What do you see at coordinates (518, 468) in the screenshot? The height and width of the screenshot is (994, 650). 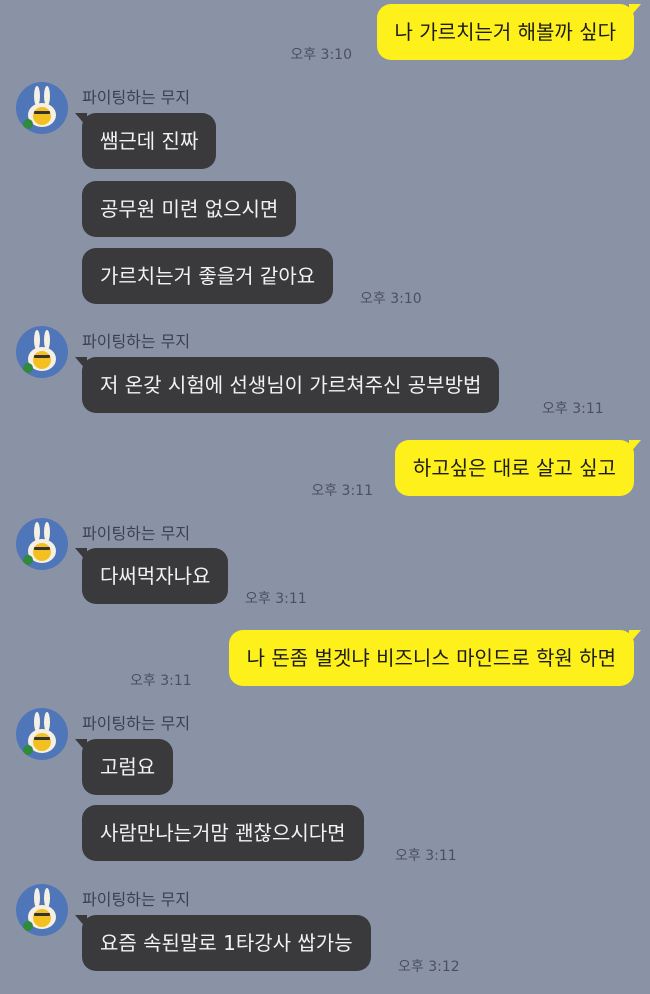 I see `my-message-bubble: 하고싶은 대로 살고 싶고` at bounding box center [518, 468].